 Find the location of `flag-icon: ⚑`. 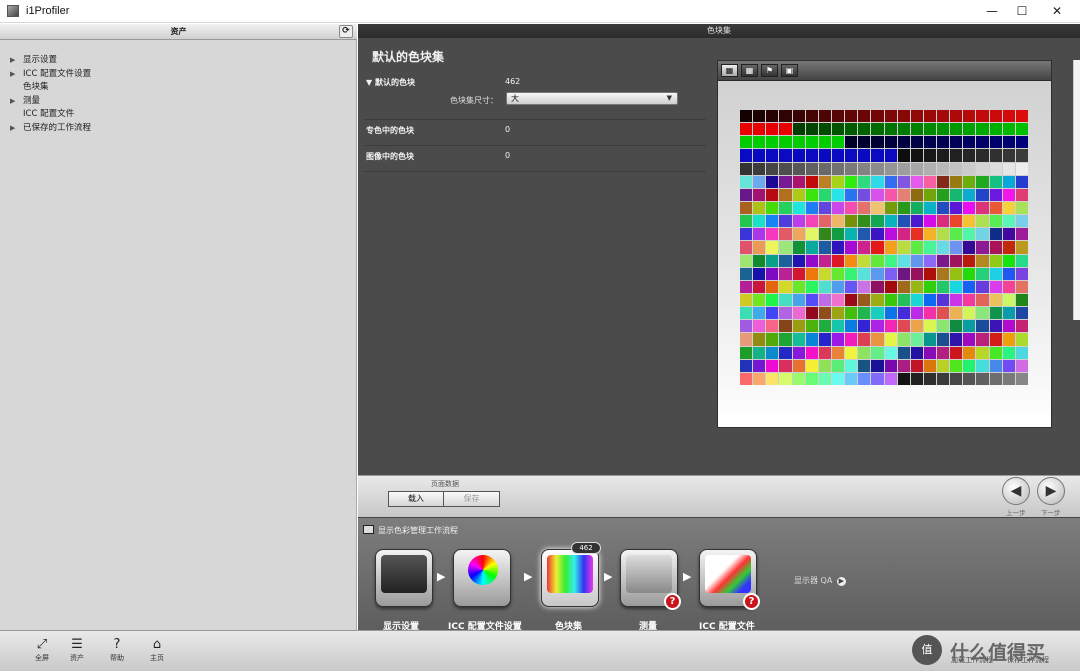

flag-icon: ⚑ is located at coordinates (769, 70).